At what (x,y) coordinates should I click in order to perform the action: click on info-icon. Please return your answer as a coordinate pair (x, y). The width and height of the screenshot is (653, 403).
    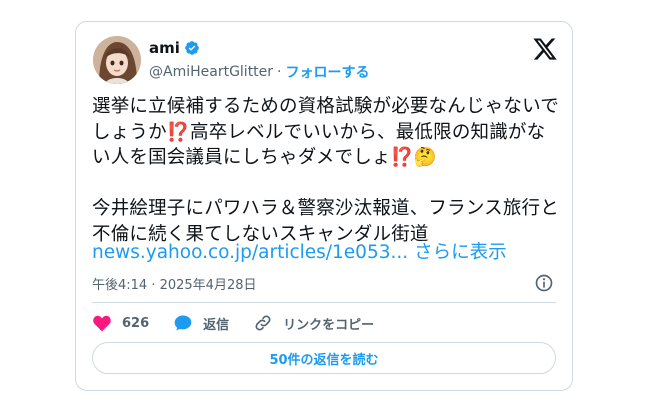
    Looking at the image, I should click on (544, 283).